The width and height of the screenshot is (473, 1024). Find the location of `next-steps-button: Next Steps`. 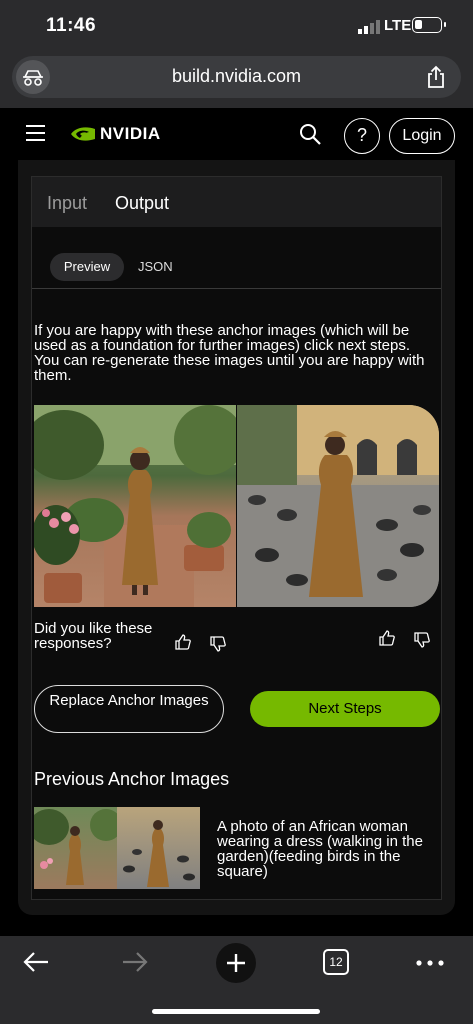

next-steps-button: Next Steps is located at coordinates (345, 709).